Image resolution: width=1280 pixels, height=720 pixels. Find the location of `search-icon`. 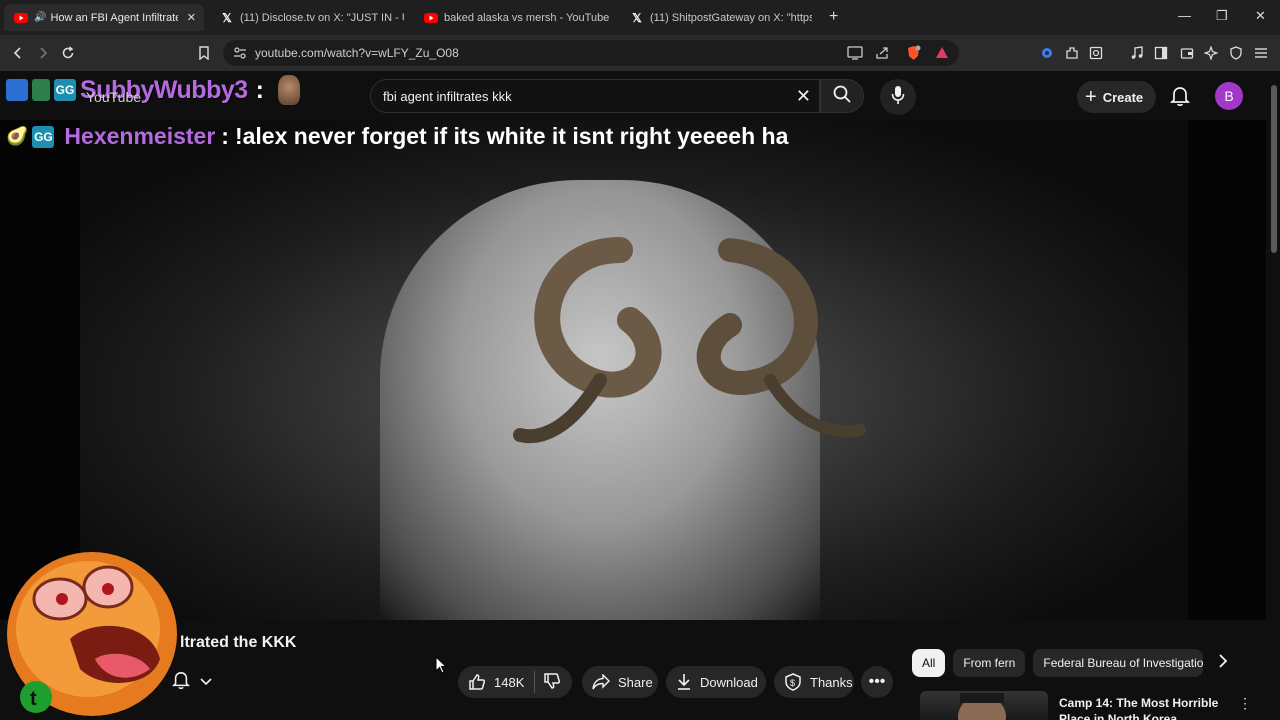

search-icon is located at coordinates (842, 96).